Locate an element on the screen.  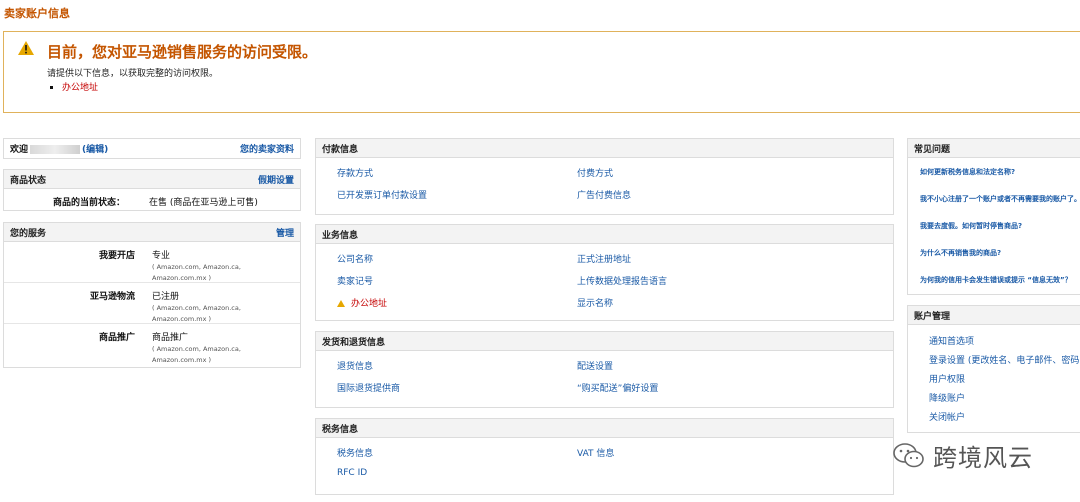
watermark: 跨境风云 is located at coordinates (963, 455).